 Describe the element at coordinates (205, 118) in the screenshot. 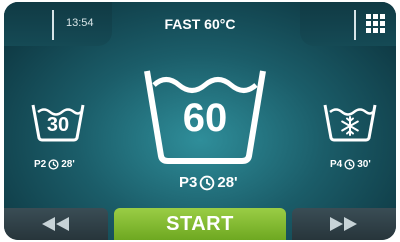

I see `program-temperature: 60` at that location.